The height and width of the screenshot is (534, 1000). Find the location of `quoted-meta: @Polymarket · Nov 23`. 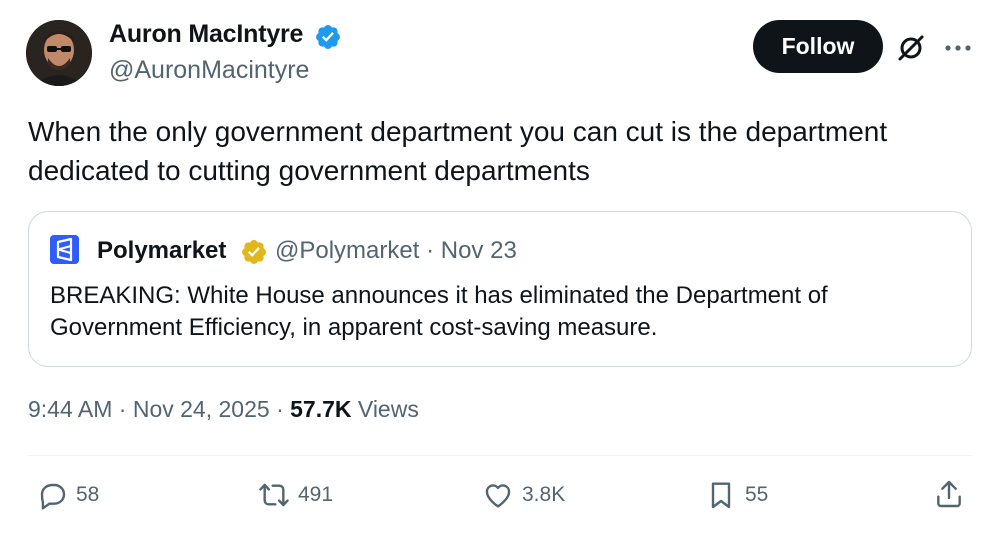

quoted-meta: @Polymarket · Nov 23 is located at coordinates (396, 251).